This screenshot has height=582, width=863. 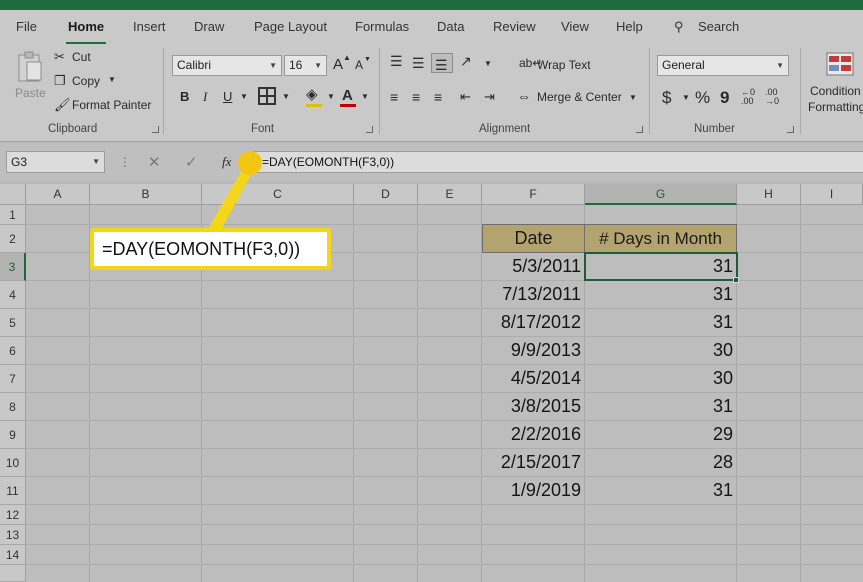 I want to click on formula-callout: =DAY(EOMONTH(F3,0)), so click(x=210, y=249).